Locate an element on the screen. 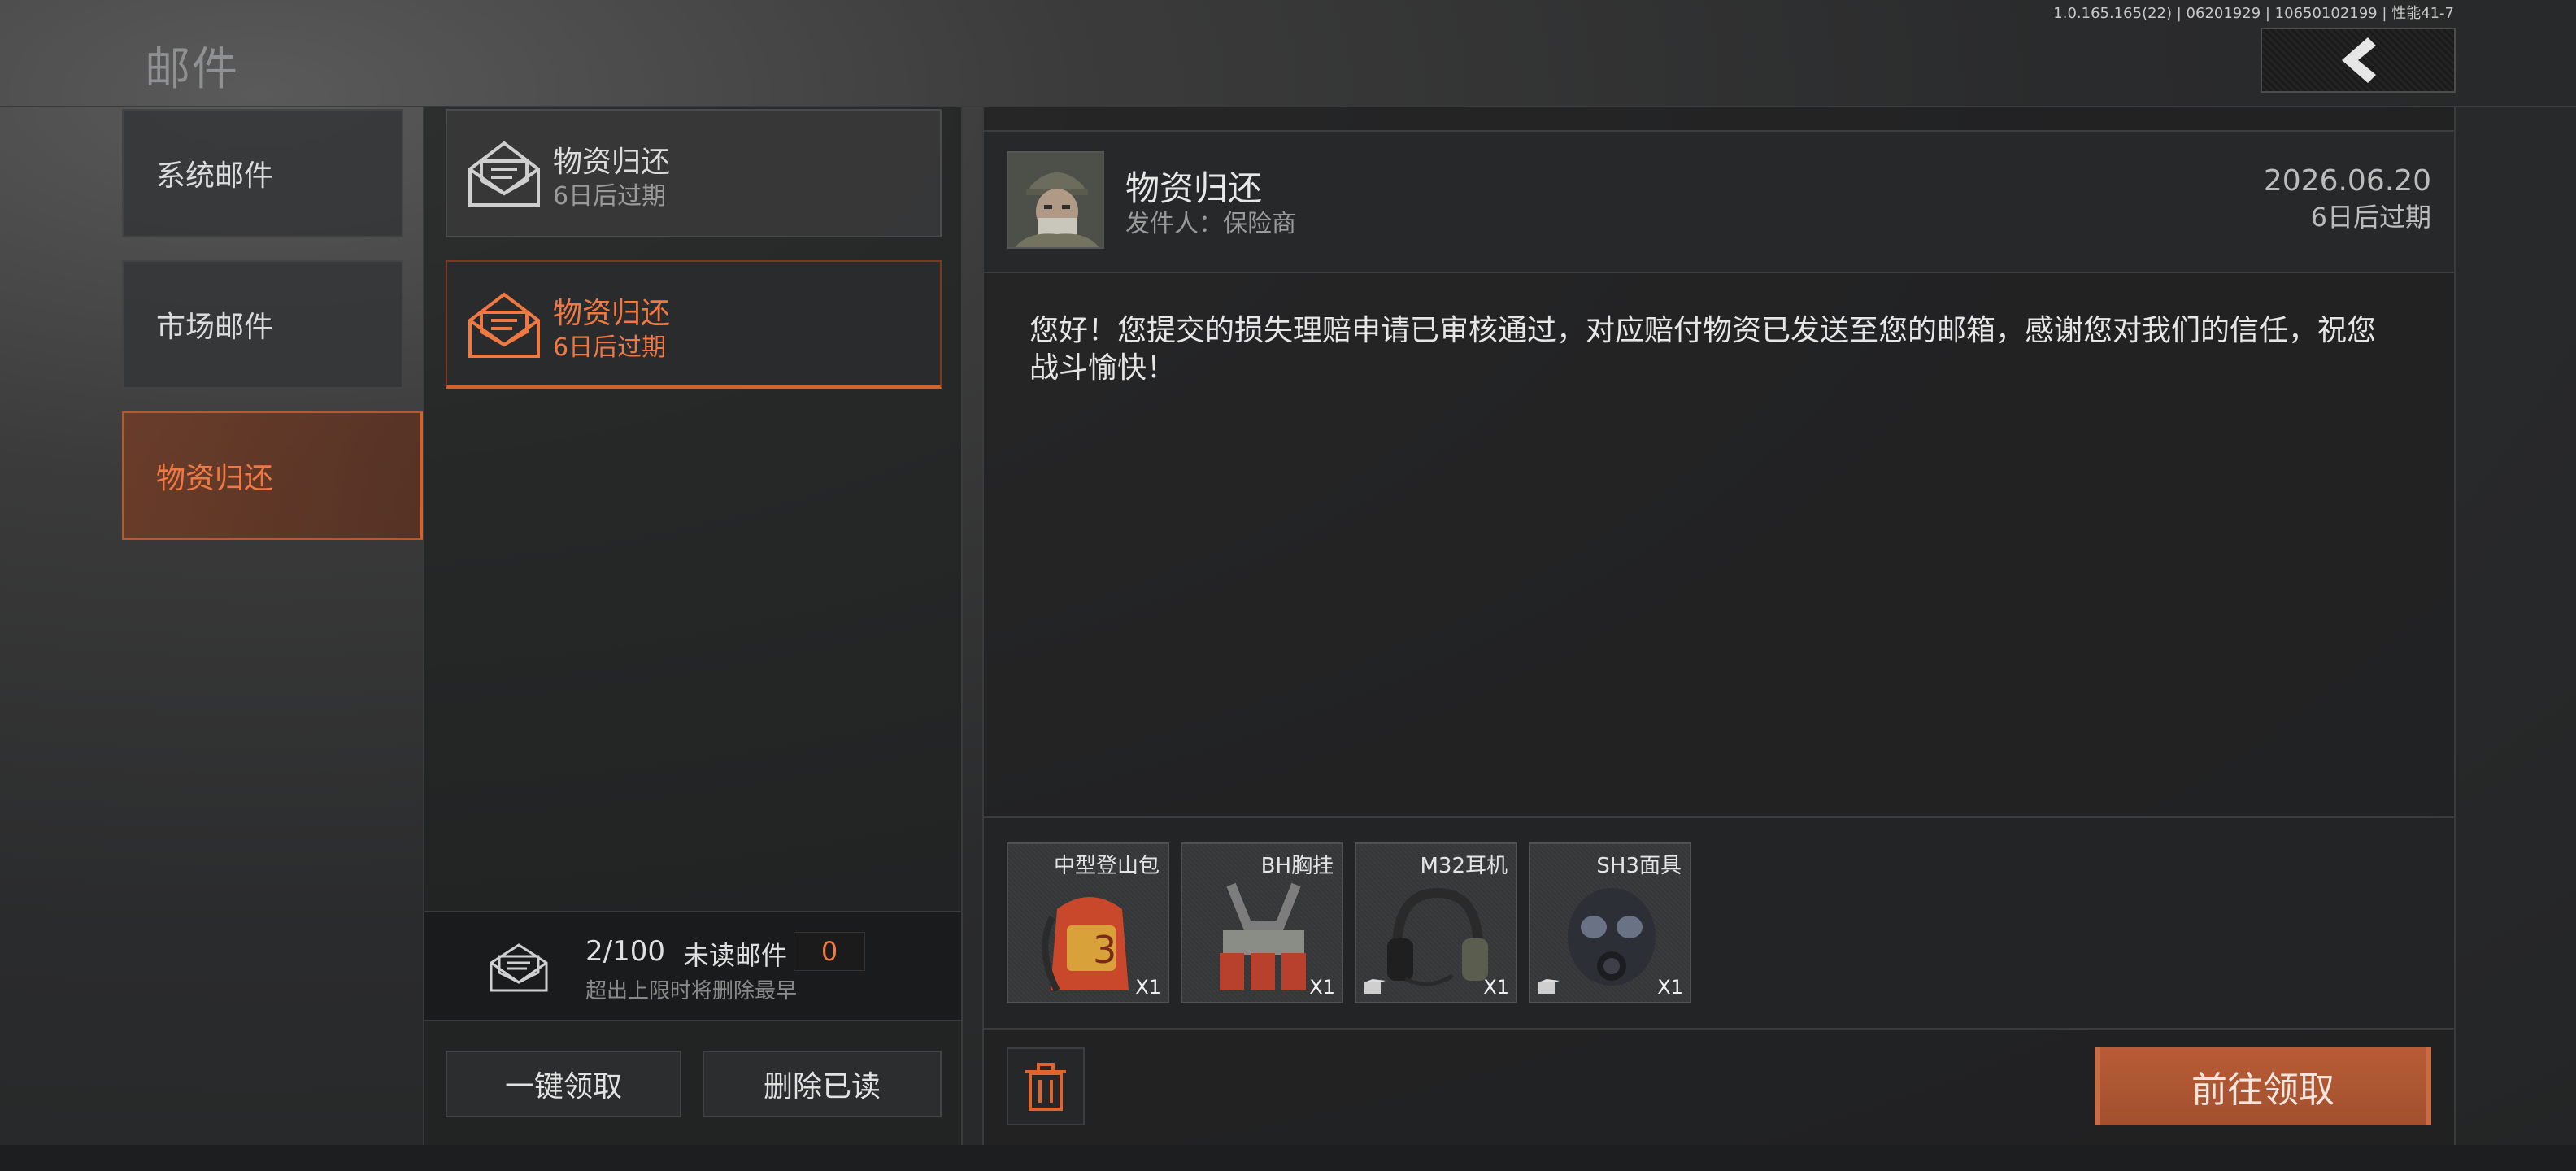 The image size is (2576, 1171). mail-date: 2026.06.20 is located at coordinates (2347, 181).